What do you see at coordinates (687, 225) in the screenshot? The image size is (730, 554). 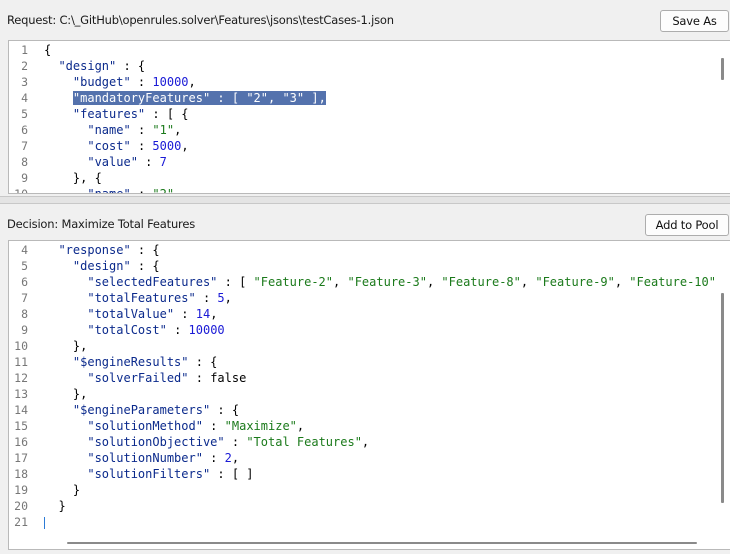 I see `add-to-pool-button: Add to Pool` at bounding box center [687, 225].